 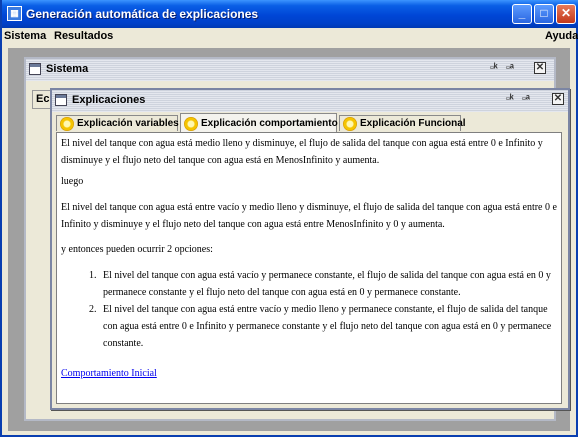 I want to click on tab-explicacion-variables: Explicación variables, so click(x=117, y=123).